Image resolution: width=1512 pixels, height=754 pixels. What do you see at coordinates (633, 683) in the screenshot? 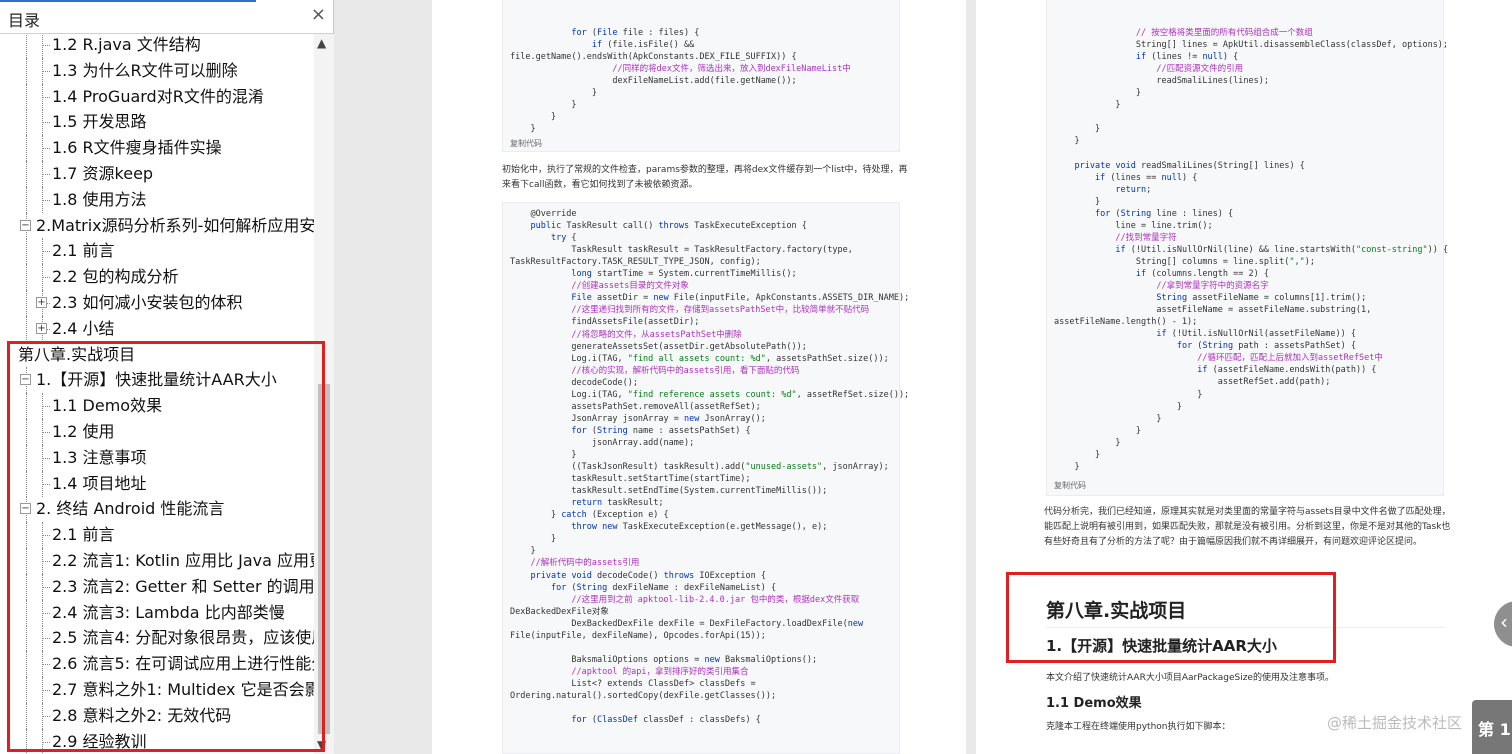
I see `code-line: List<? extends ClassDef> classDefs =` at bounding box center [633, 683].